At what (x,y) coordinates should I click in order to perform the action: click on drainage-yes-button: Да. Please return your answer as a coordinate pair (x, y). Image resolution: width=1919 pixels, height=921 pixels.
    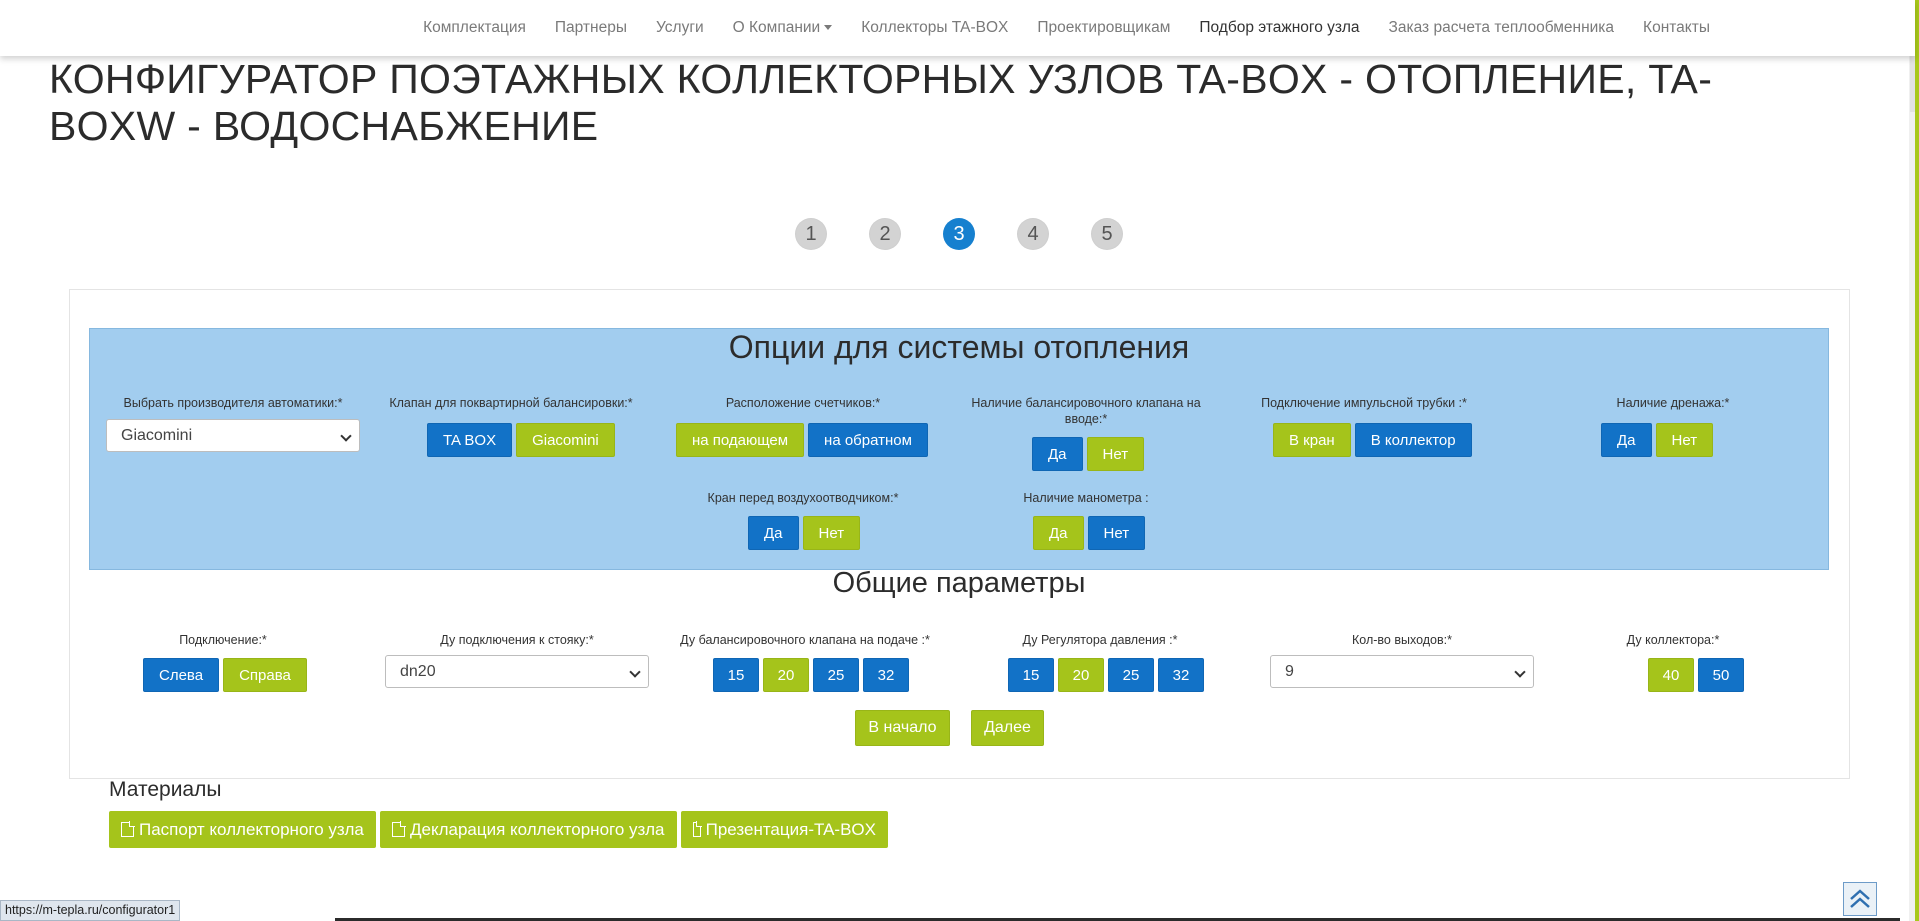
    Looking at the image, I should click on (1626, 440).